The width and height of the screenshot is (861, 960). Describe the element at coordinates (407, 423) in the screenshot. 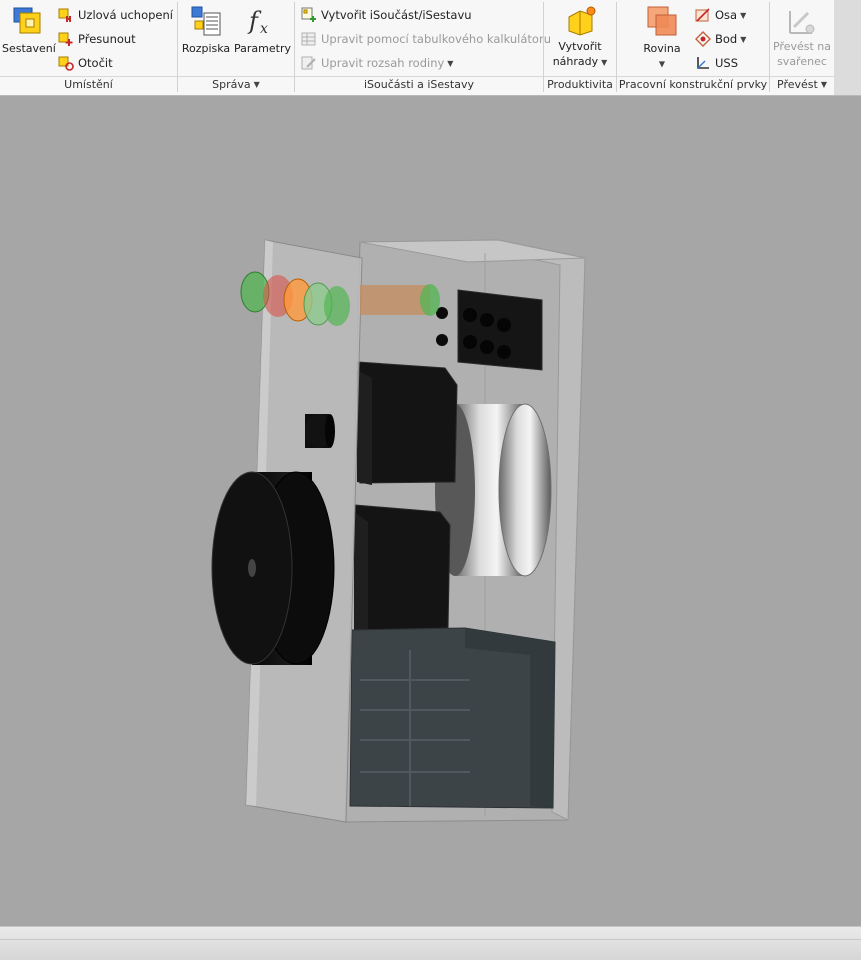

I see `relay-block-upper` at that location.